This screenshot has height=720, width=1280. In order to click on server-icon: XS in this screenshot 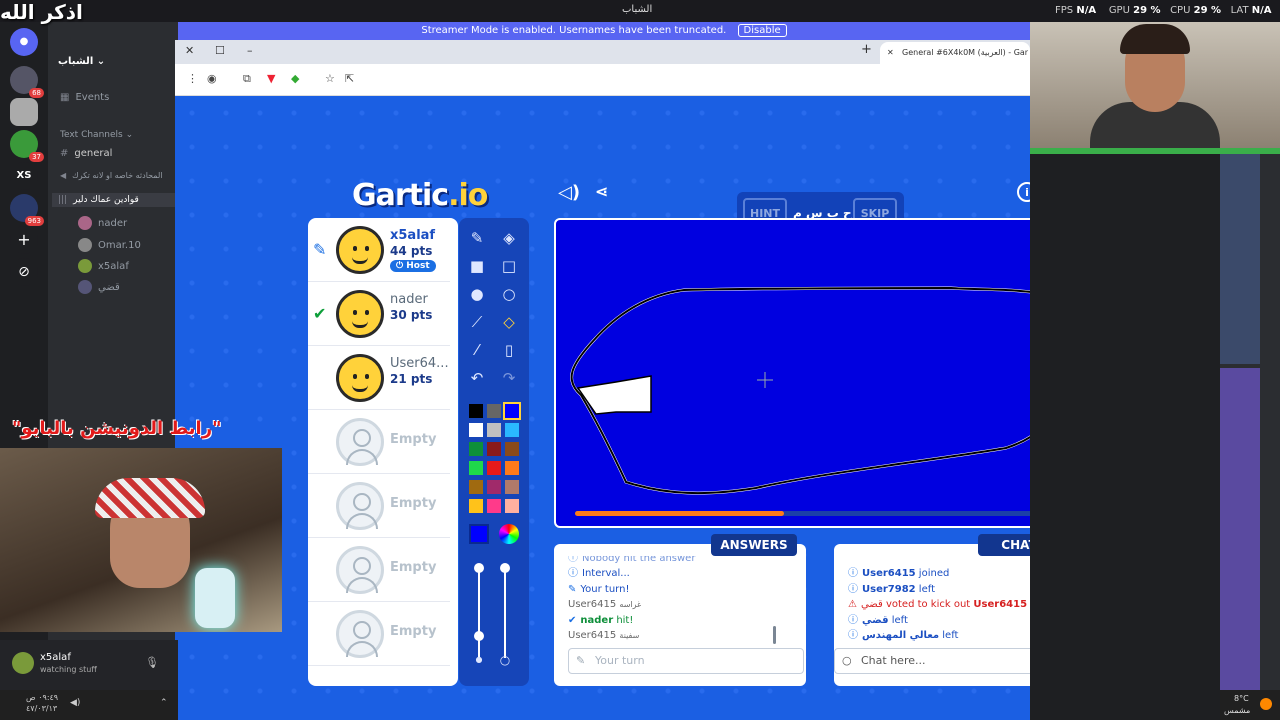, I will do `click(24, 176)`.